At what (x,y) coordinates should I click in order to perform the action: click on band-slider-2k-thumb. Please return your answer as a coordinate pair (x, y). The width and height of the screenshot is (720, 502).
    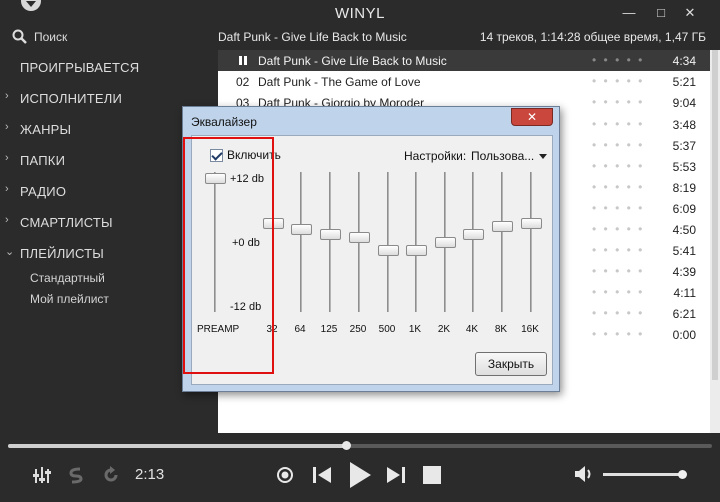
    Looking at the image, I should click on (445, 242).